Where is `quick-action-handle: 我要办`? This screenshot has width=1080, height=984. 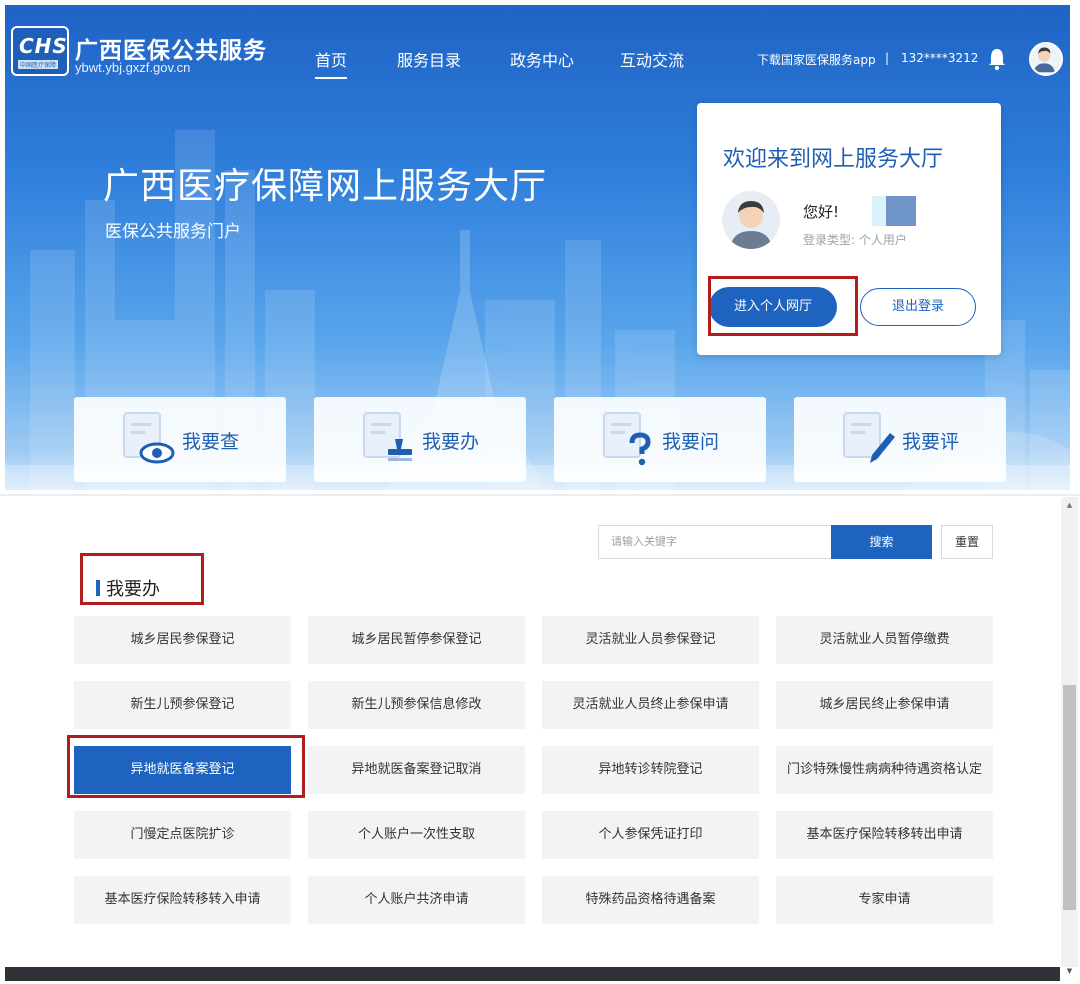
quick-action-handle: 我要办 is located at coordinates (420, 439).